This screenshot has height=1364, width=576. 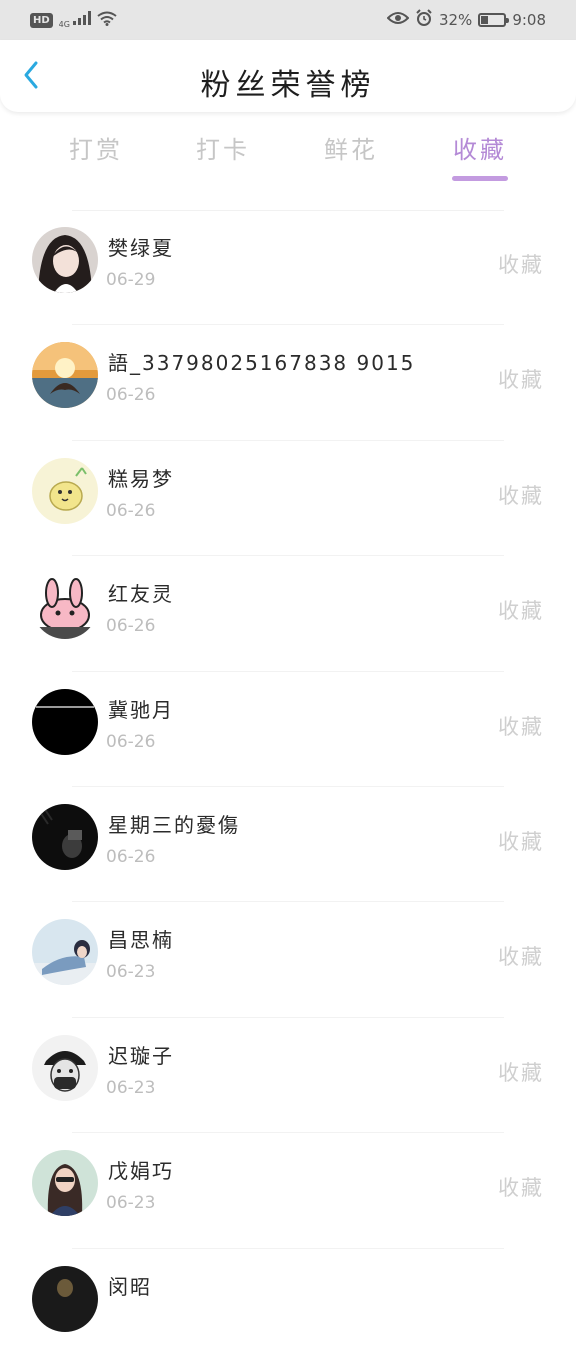 What do you see at coordinates (96, 147) in the screenshot?
I see `tab-reward: 打赏` at bounding box center [96, 147].